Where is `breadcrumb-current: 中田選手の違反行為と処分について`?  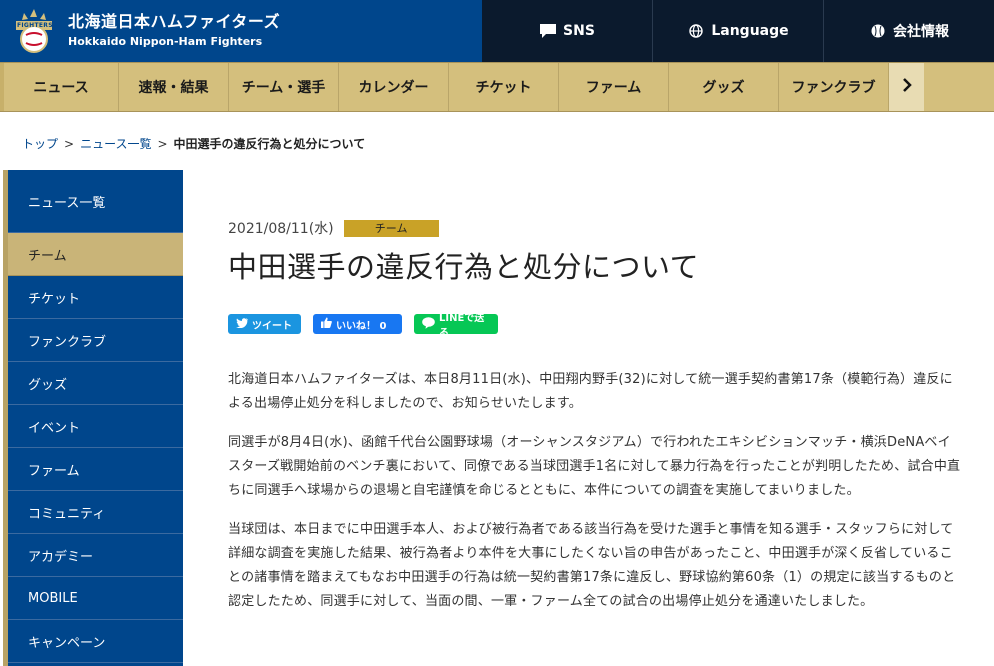 breadcrumb-current: 中田選手の違反行為と処分について is located at coordinates (269, 144).